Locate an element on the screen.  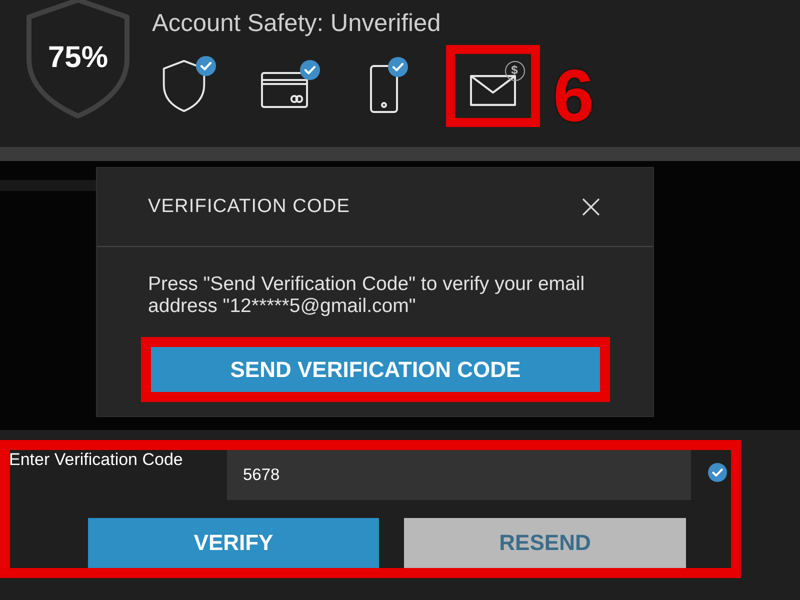
dollar-sign-badge: $ is located at coordinates (514, 70).